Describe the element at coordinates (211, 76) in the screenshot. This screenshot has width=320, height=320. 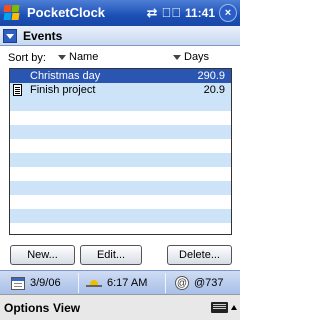
I see `event-days: 290.9` at that location.